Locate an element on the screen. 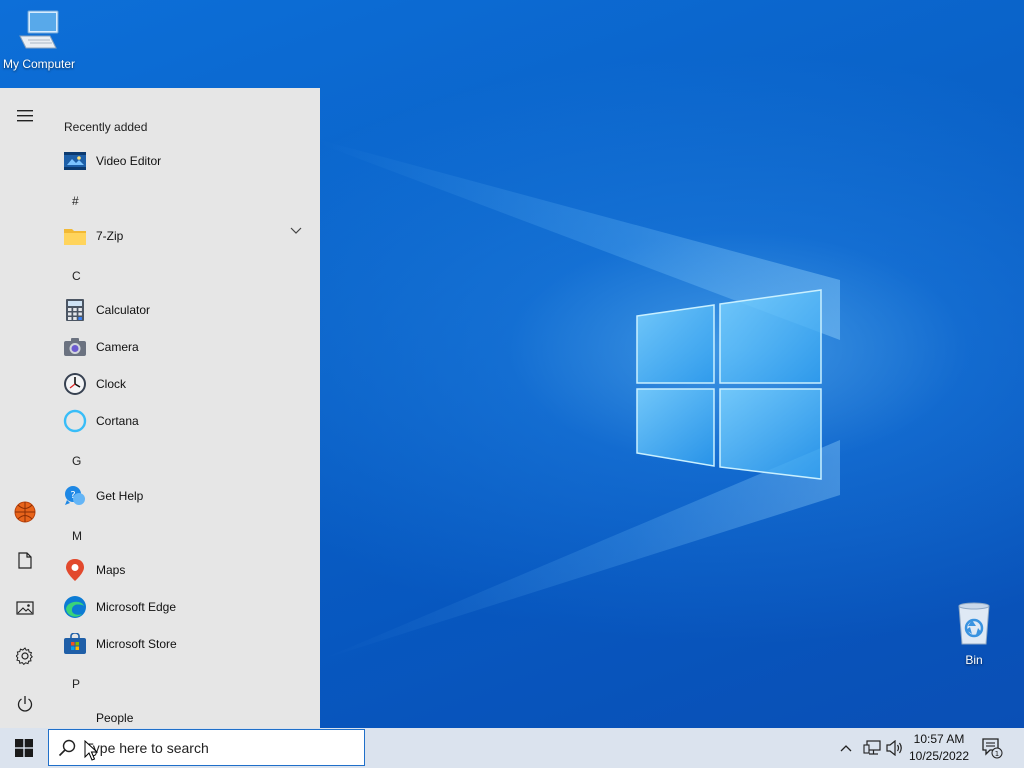  letter-header-g: G is located at coordinates (76, 461).